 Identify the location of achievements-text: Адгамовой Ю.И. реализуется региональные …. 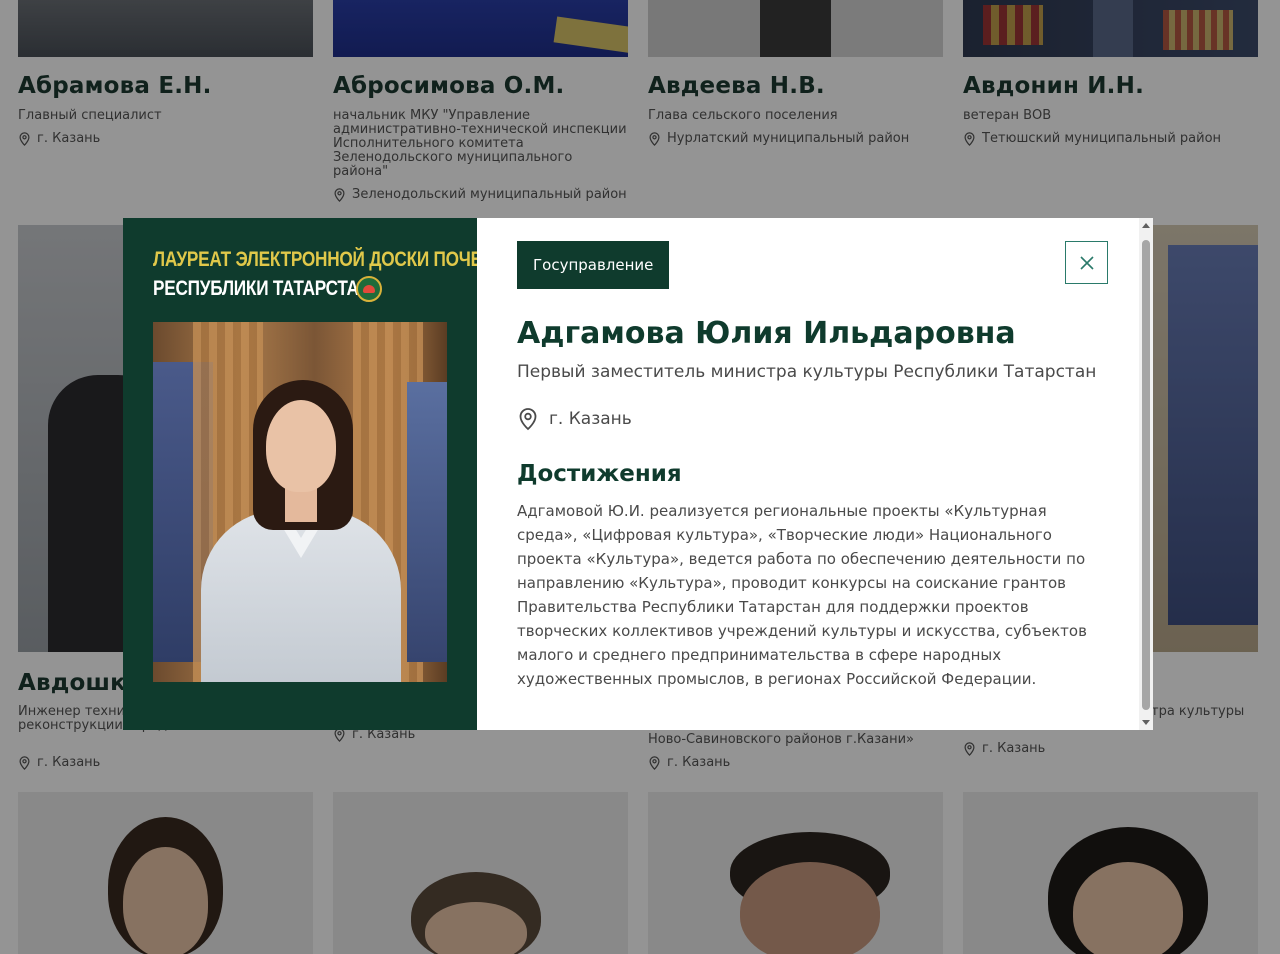
(802, 595).